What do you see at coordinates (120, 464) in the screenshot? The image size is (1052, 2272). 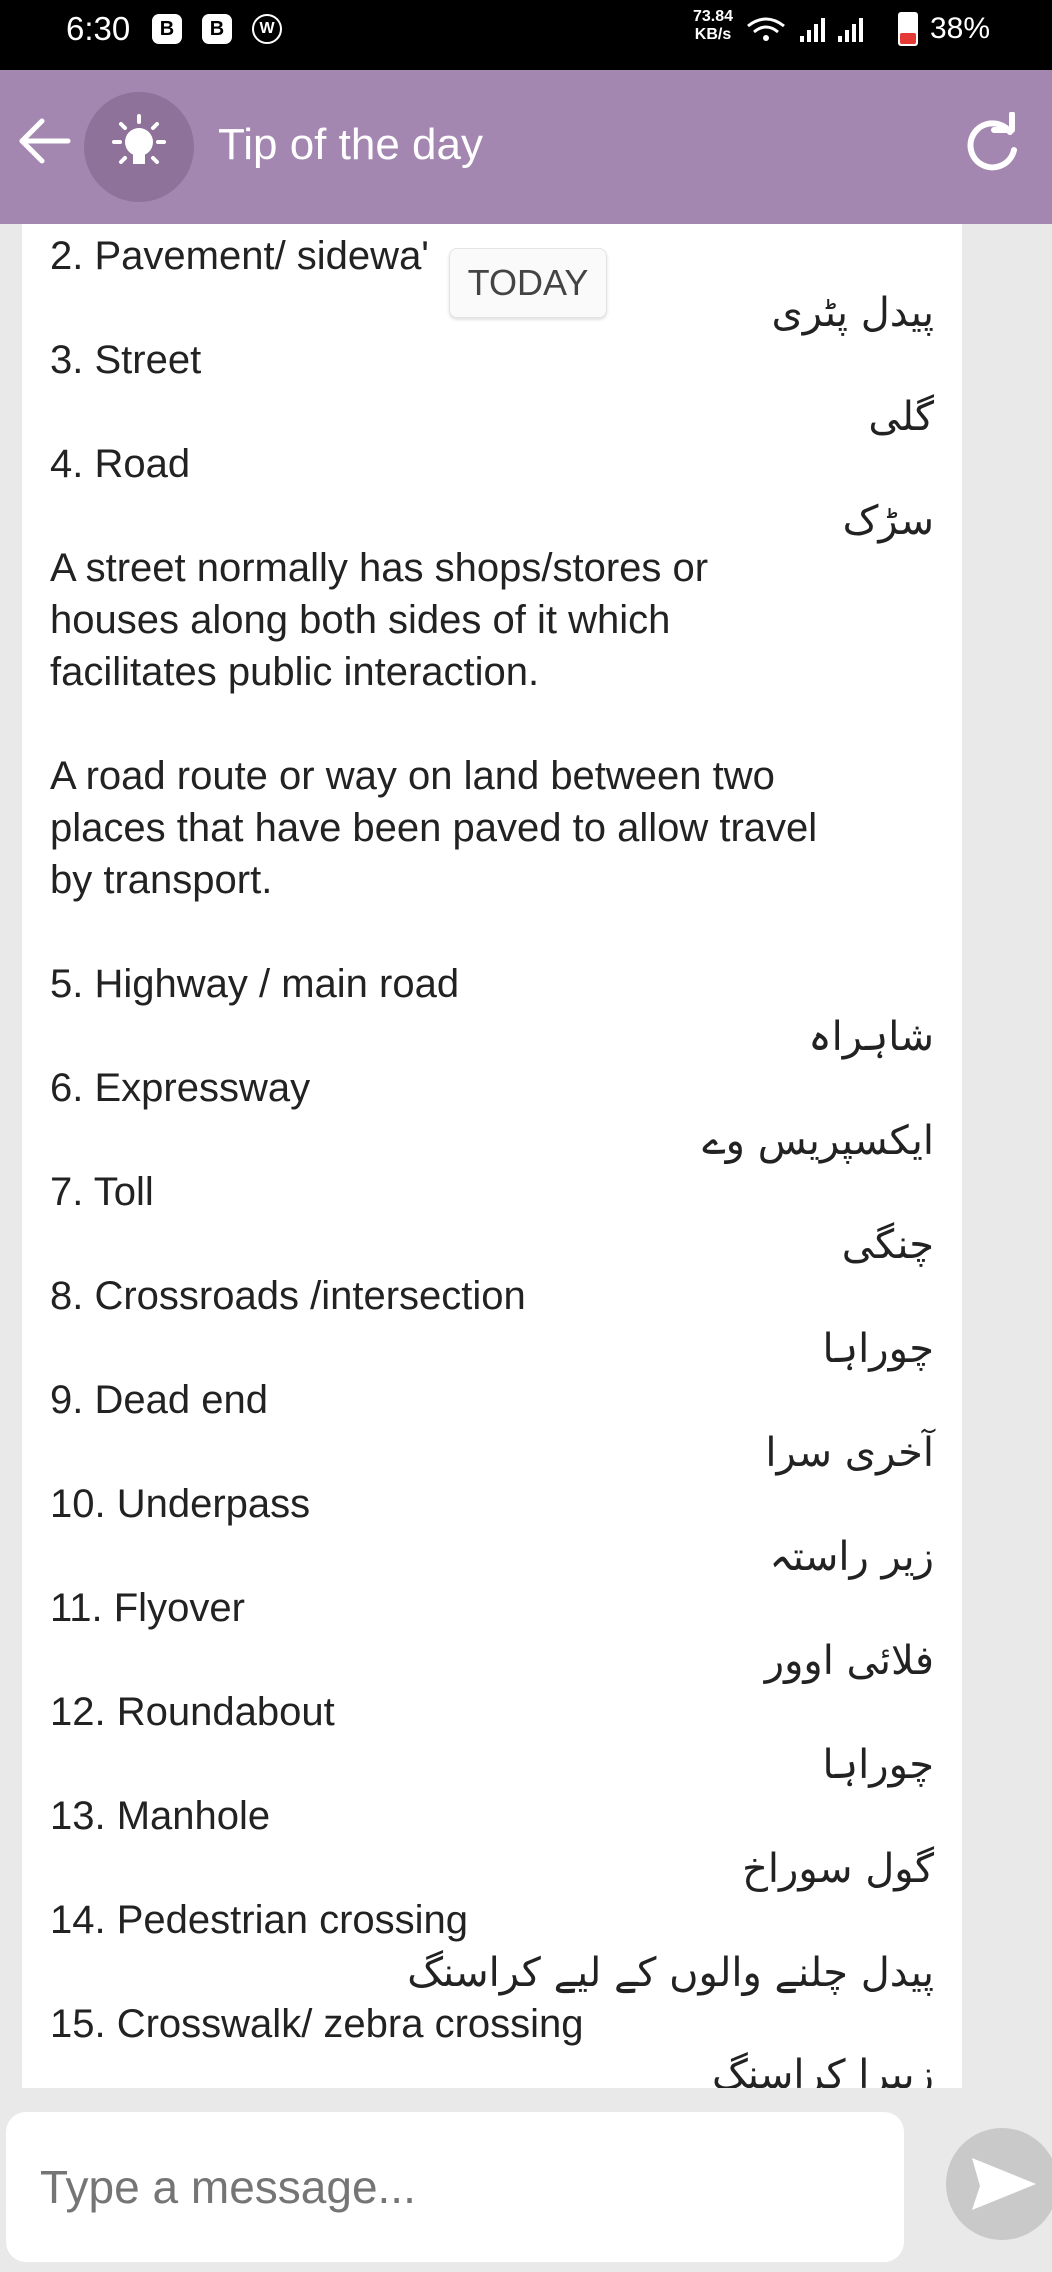 I see `message-line: 4. Road` at bounding box center [120, 464].